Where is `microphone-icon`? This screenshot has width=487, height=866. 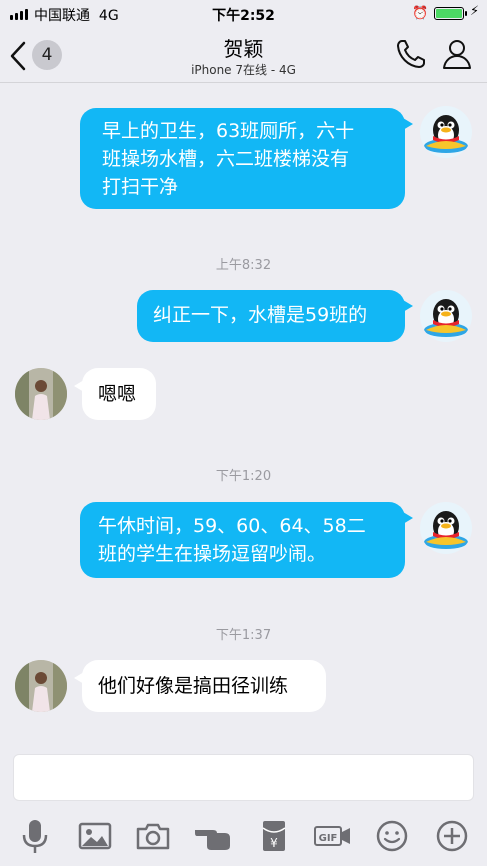
microphone-icon is located at coordinates (35, 836).